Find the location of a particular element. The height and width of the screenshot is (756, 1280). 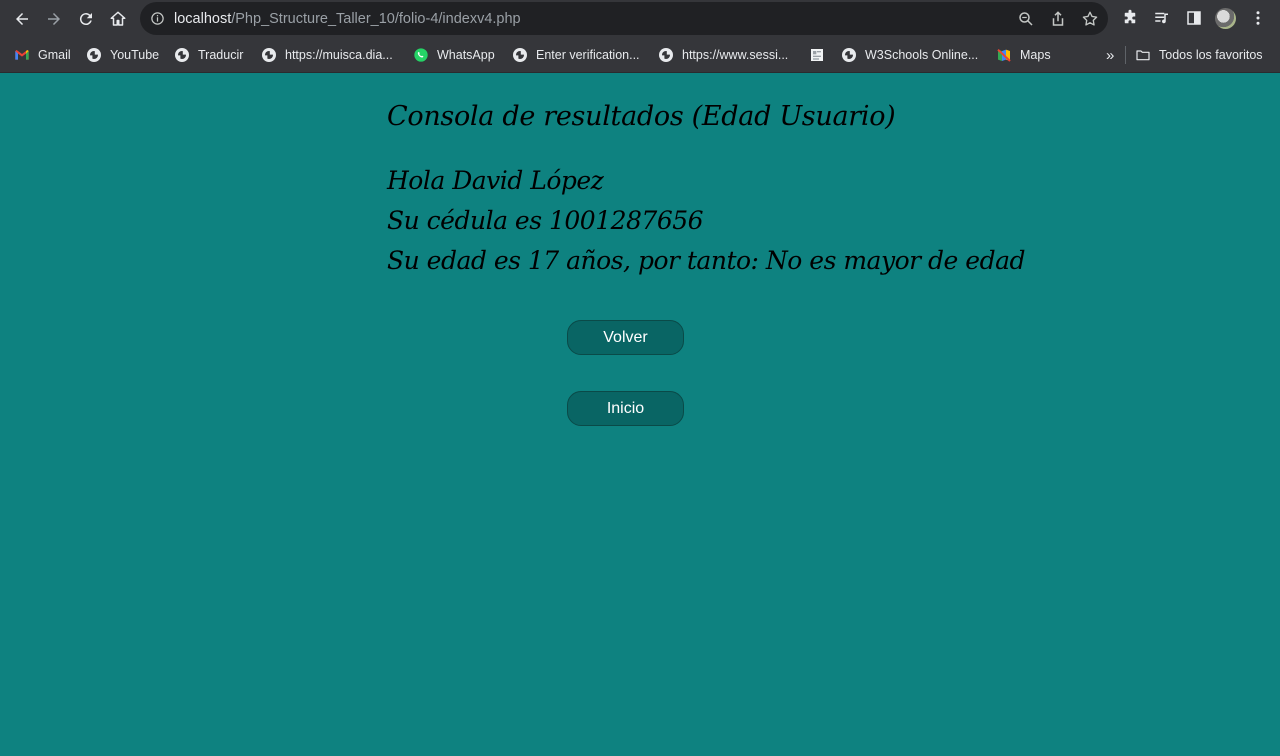

page-thumbnail-icon is located at coordinates (817, 55).